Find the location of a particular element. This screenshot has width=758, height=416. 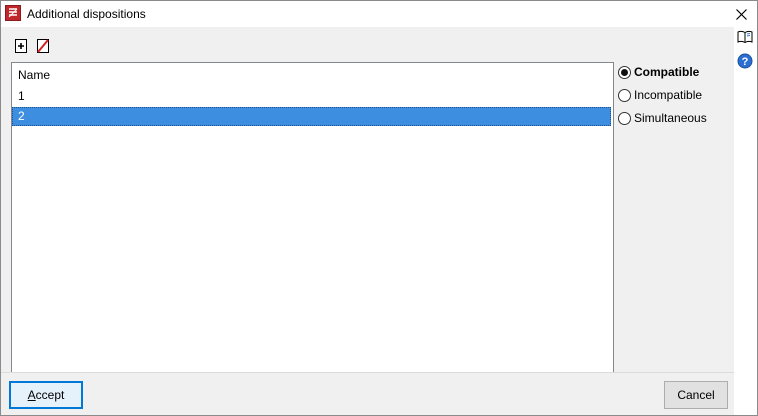

radio-compatible: Compatible is located at coordinates (658, 72).